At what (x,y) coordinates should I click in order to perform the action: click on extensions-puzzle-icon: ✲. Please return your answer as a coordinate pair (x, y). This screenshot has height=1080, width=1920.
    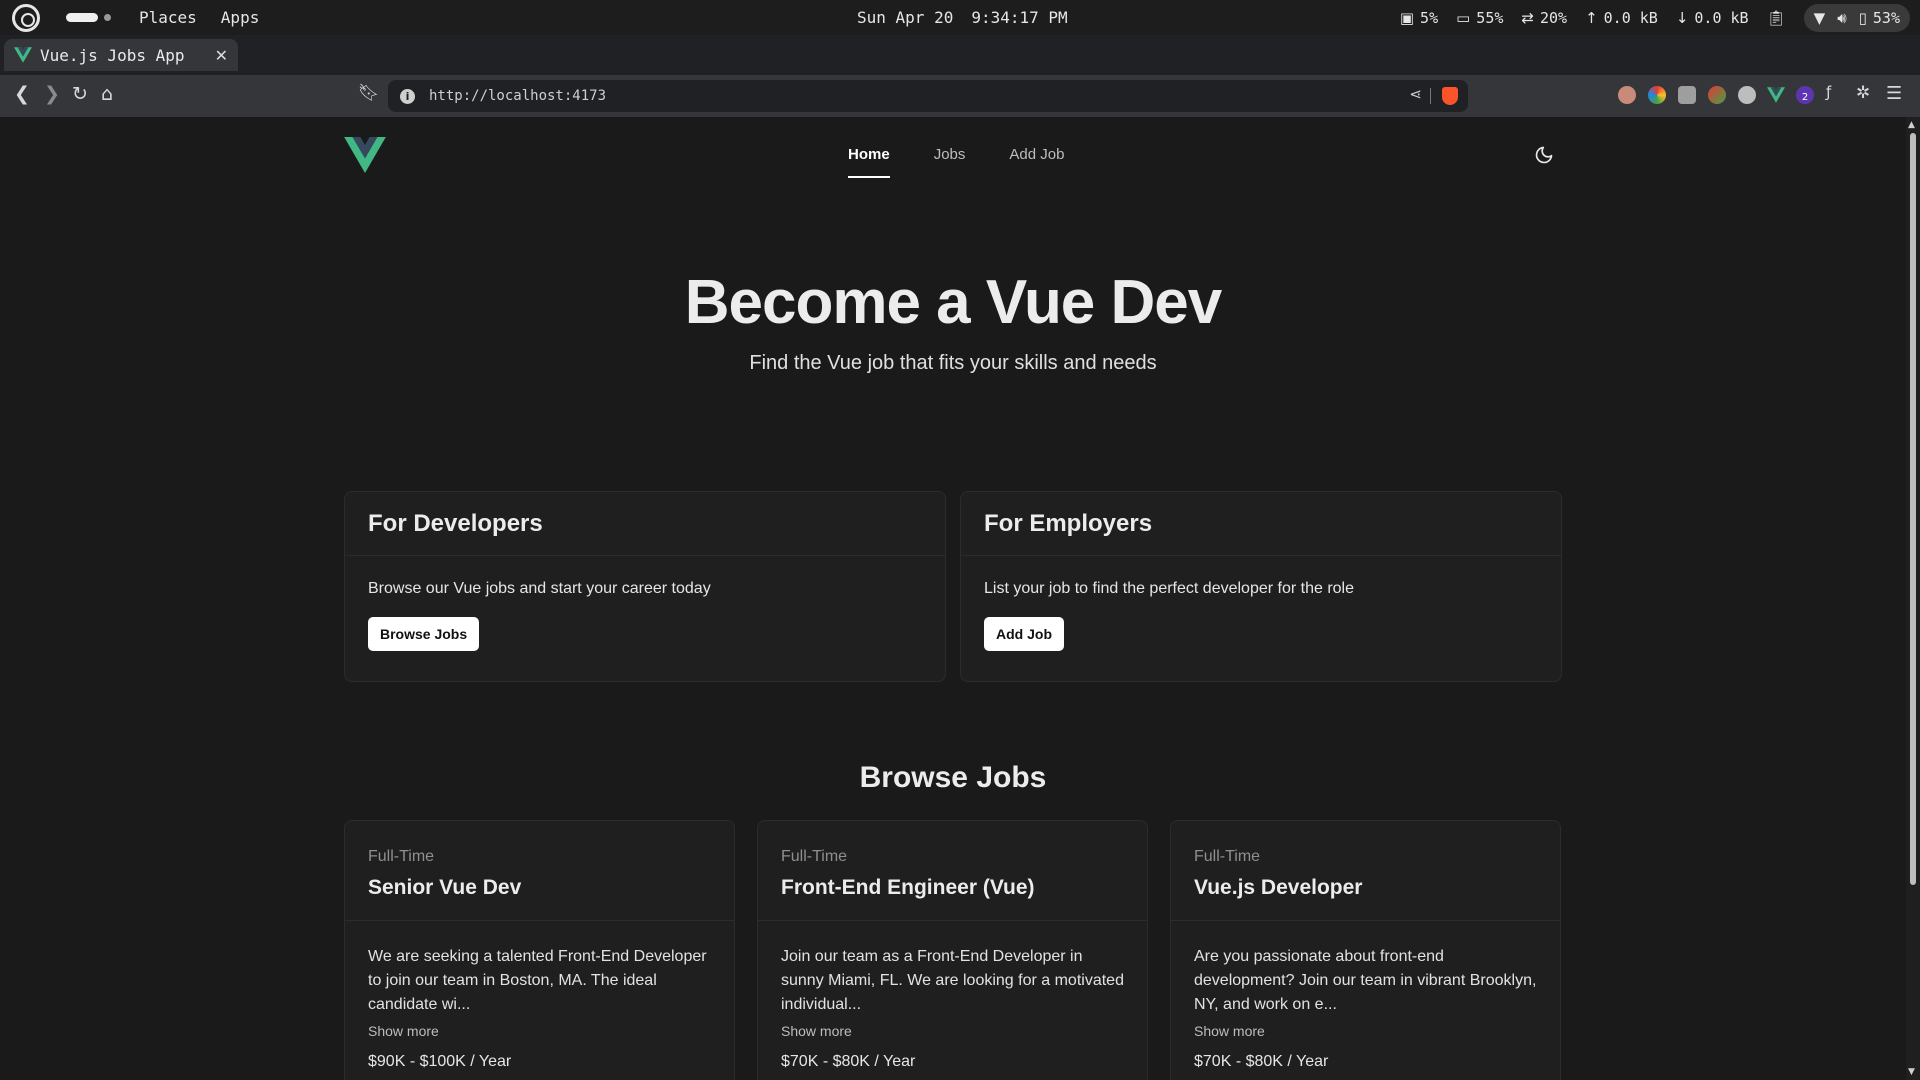
    Looking at the image, I should click on (1863, 93).